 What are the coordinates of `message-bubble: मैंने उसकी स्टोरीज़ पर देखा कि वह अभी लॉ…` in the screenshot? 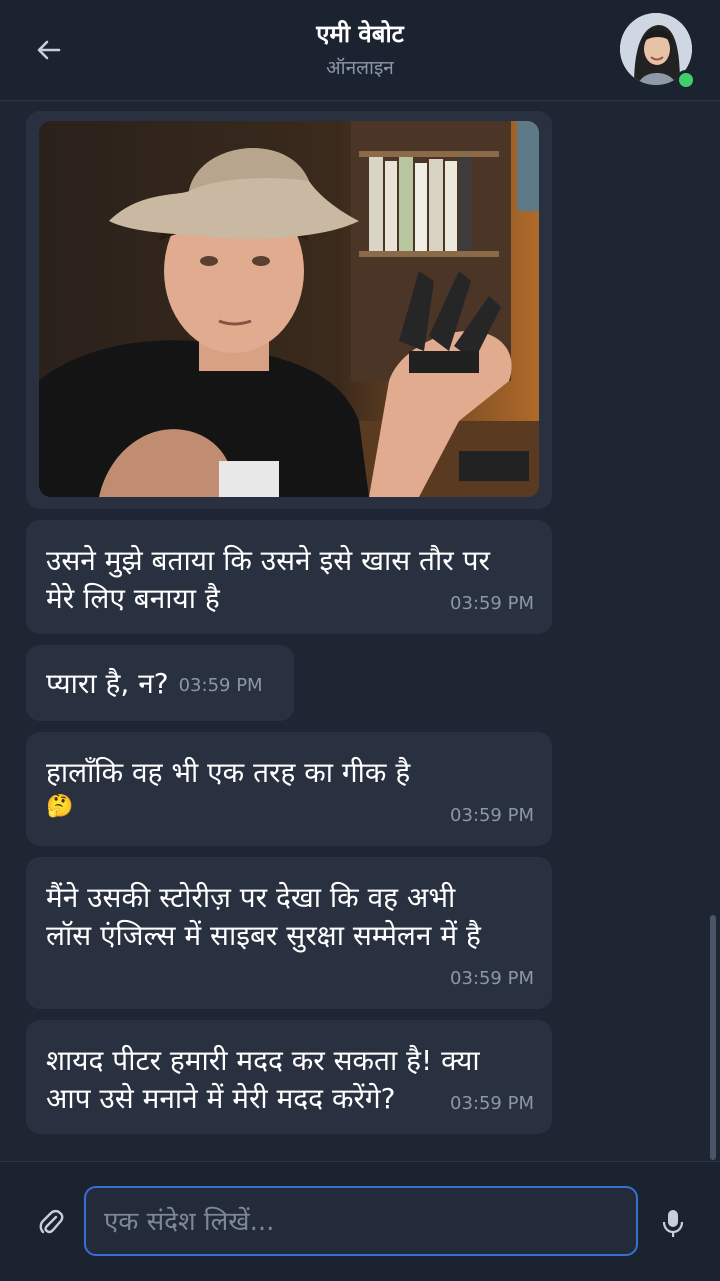 It's located at (289, 933).